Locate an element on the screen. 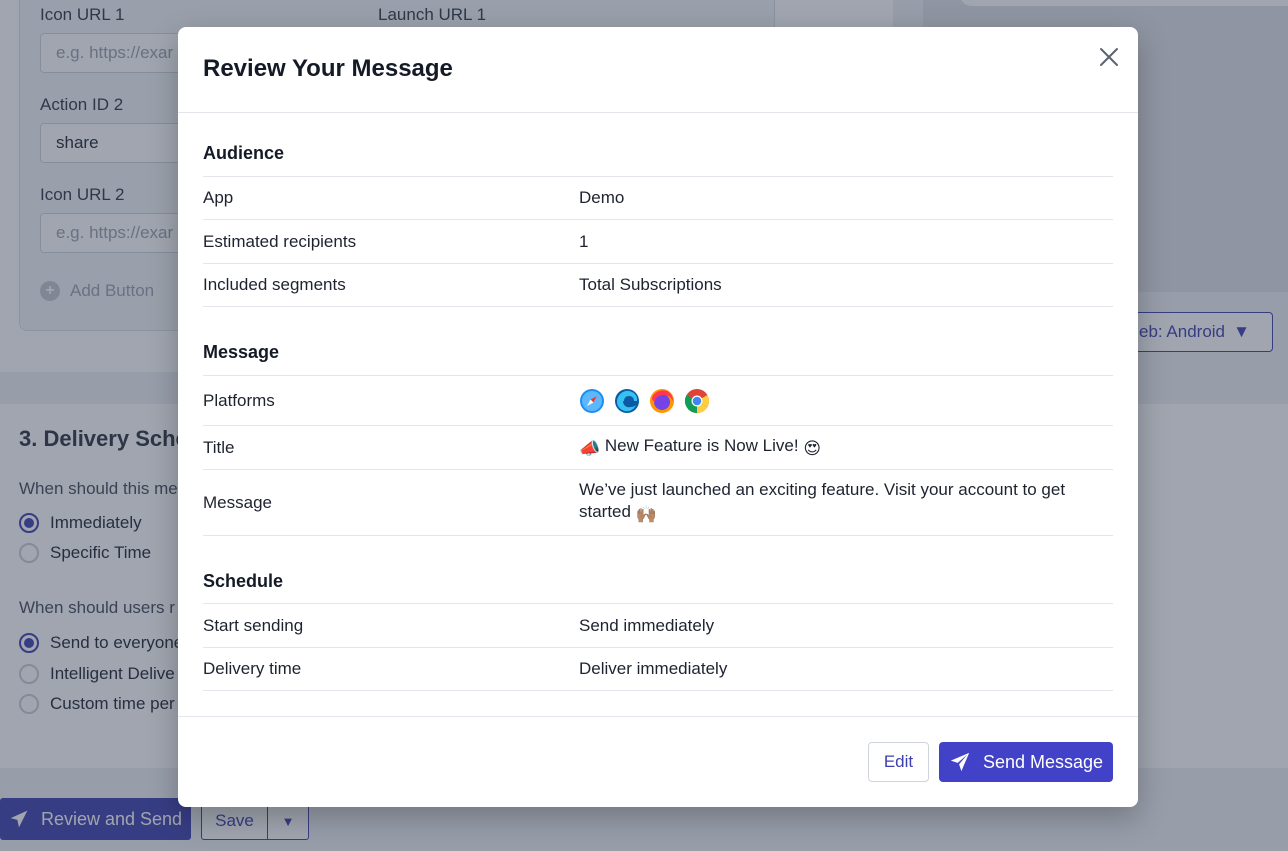 The image size is (1288, 851). row-value: 1 is located at coordinates (584, 241).